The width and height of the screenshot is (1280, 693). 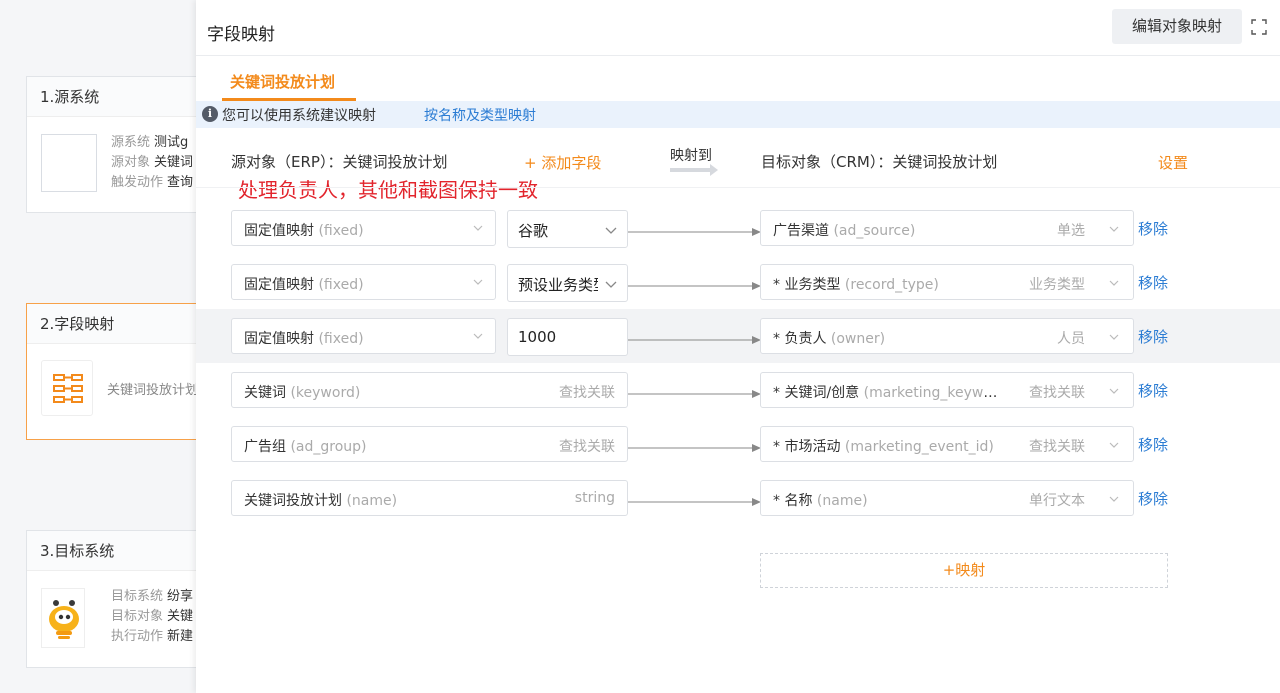 I want to click on target-field-api: (record_type), so click(x=891, y=285).